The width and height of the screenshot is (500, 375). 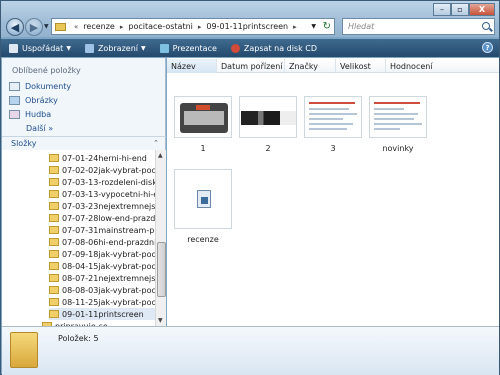 What do you see at coordinates (102, 254) in the screenshot?
I see `folder-item: 07-09-18jak-vybrat-poc` at bounding box center [102, 254].